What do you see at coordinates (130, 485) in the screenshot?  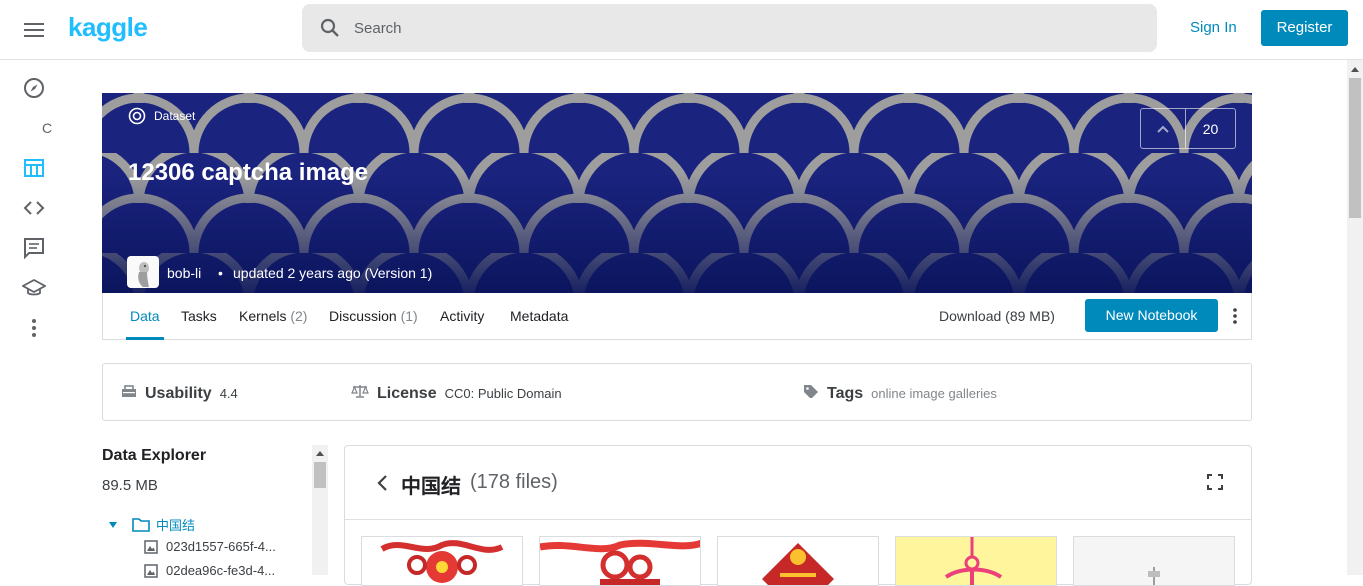 I see `data-explorer-size: 89.5 MB` at bounding box center [130, 485].